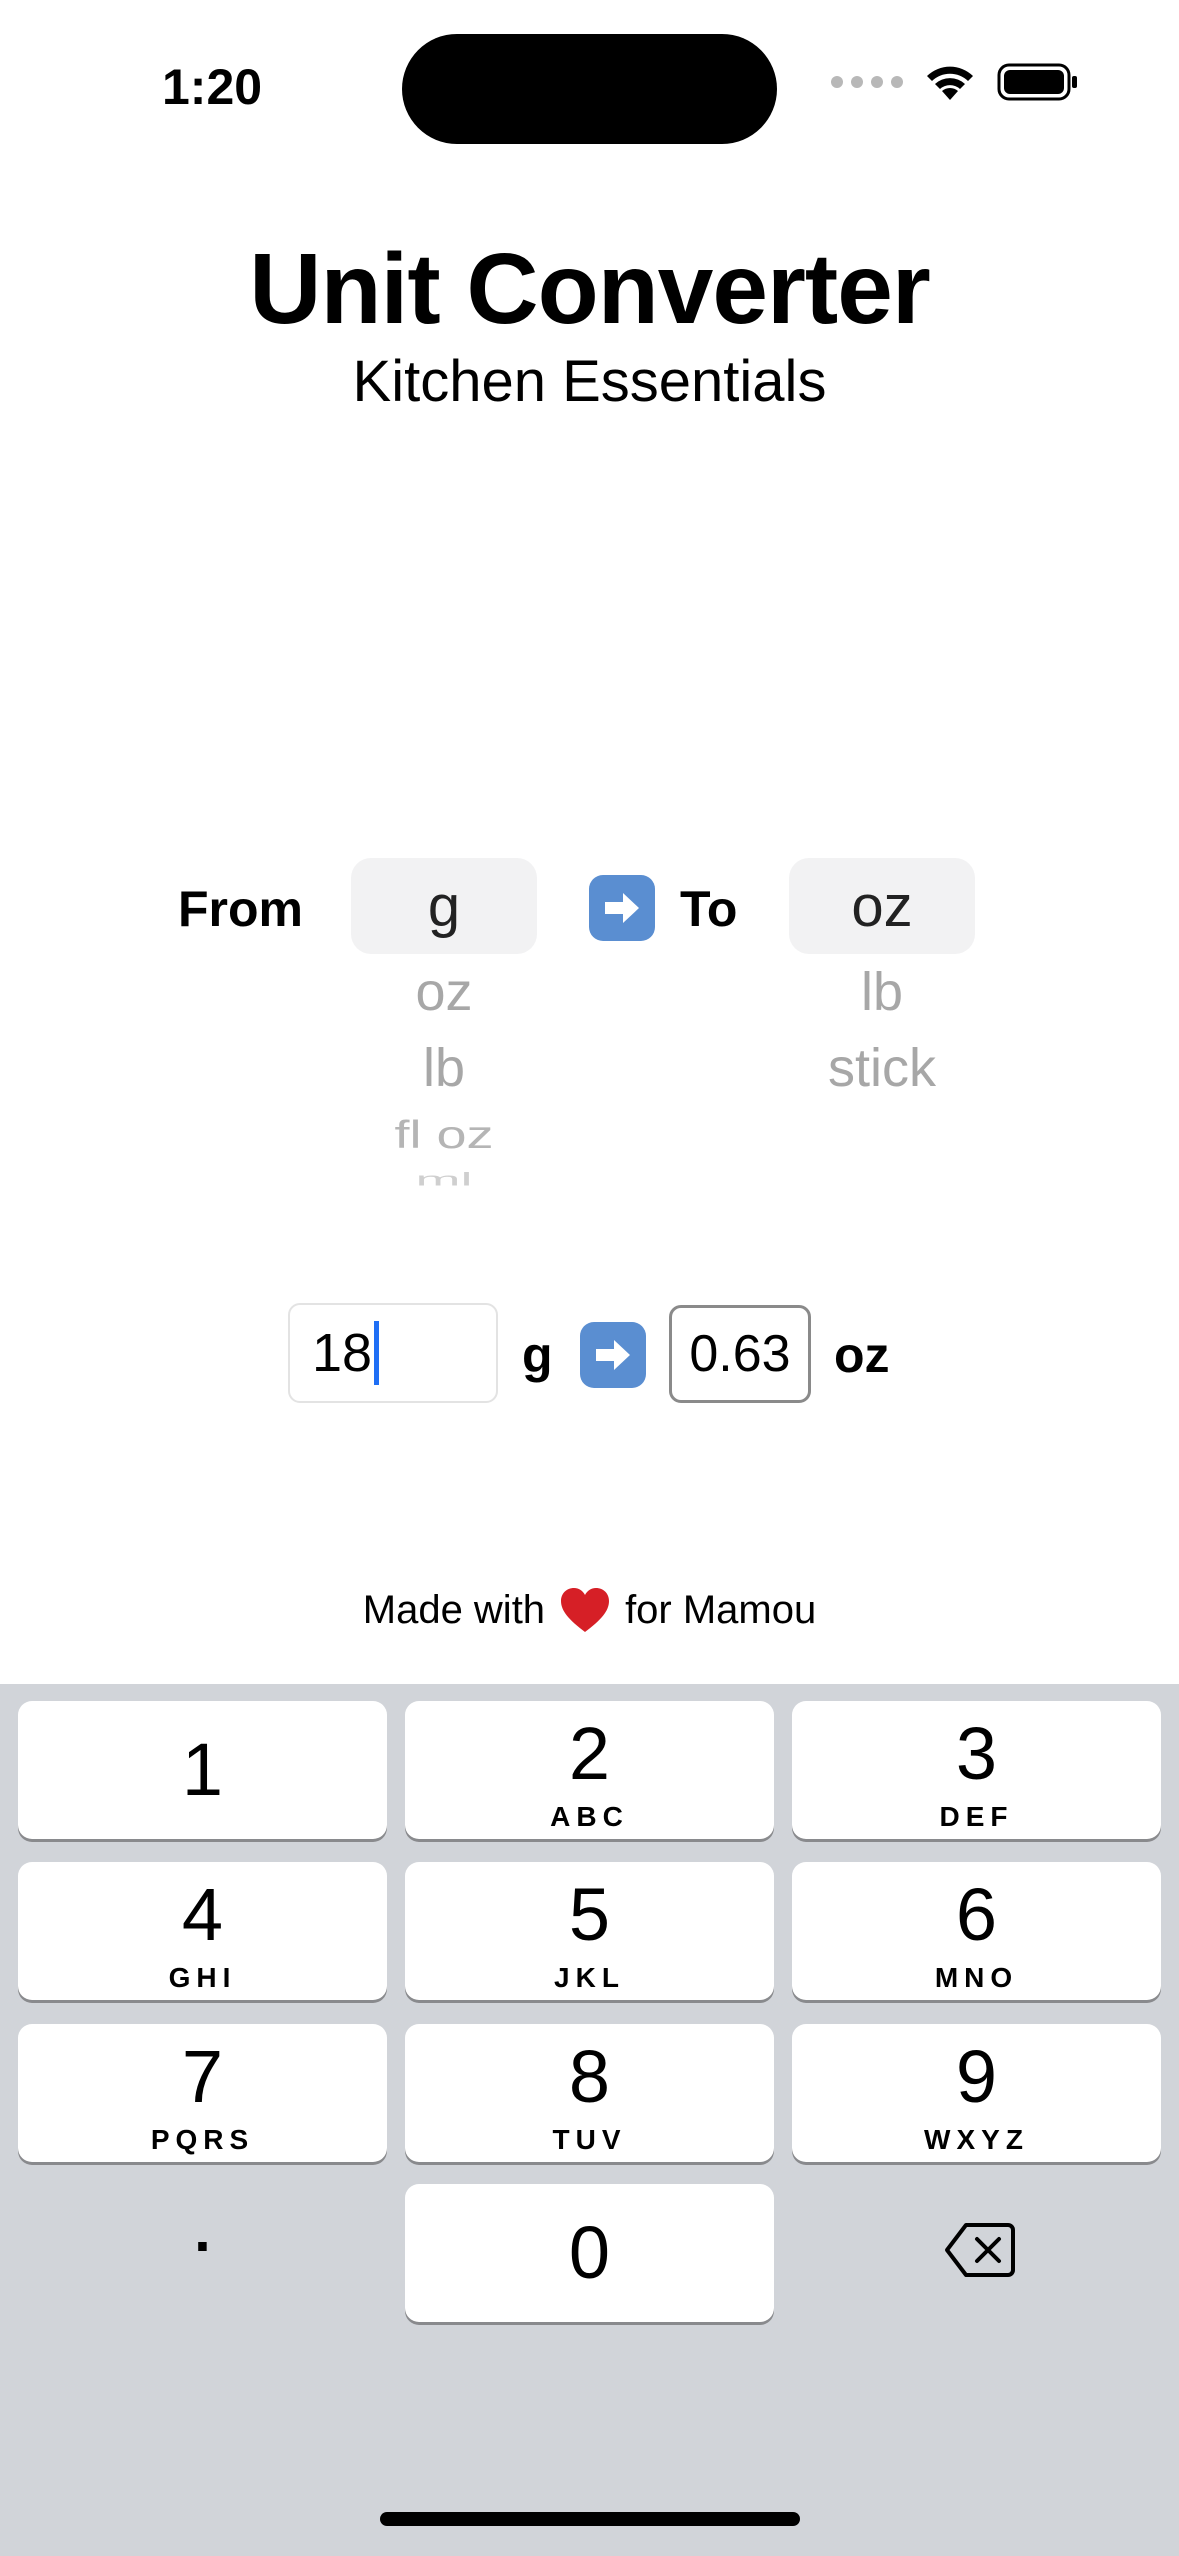 This screenshot has height=2556, width=1179. I want to click on wifi-icon, so click(950, 83).